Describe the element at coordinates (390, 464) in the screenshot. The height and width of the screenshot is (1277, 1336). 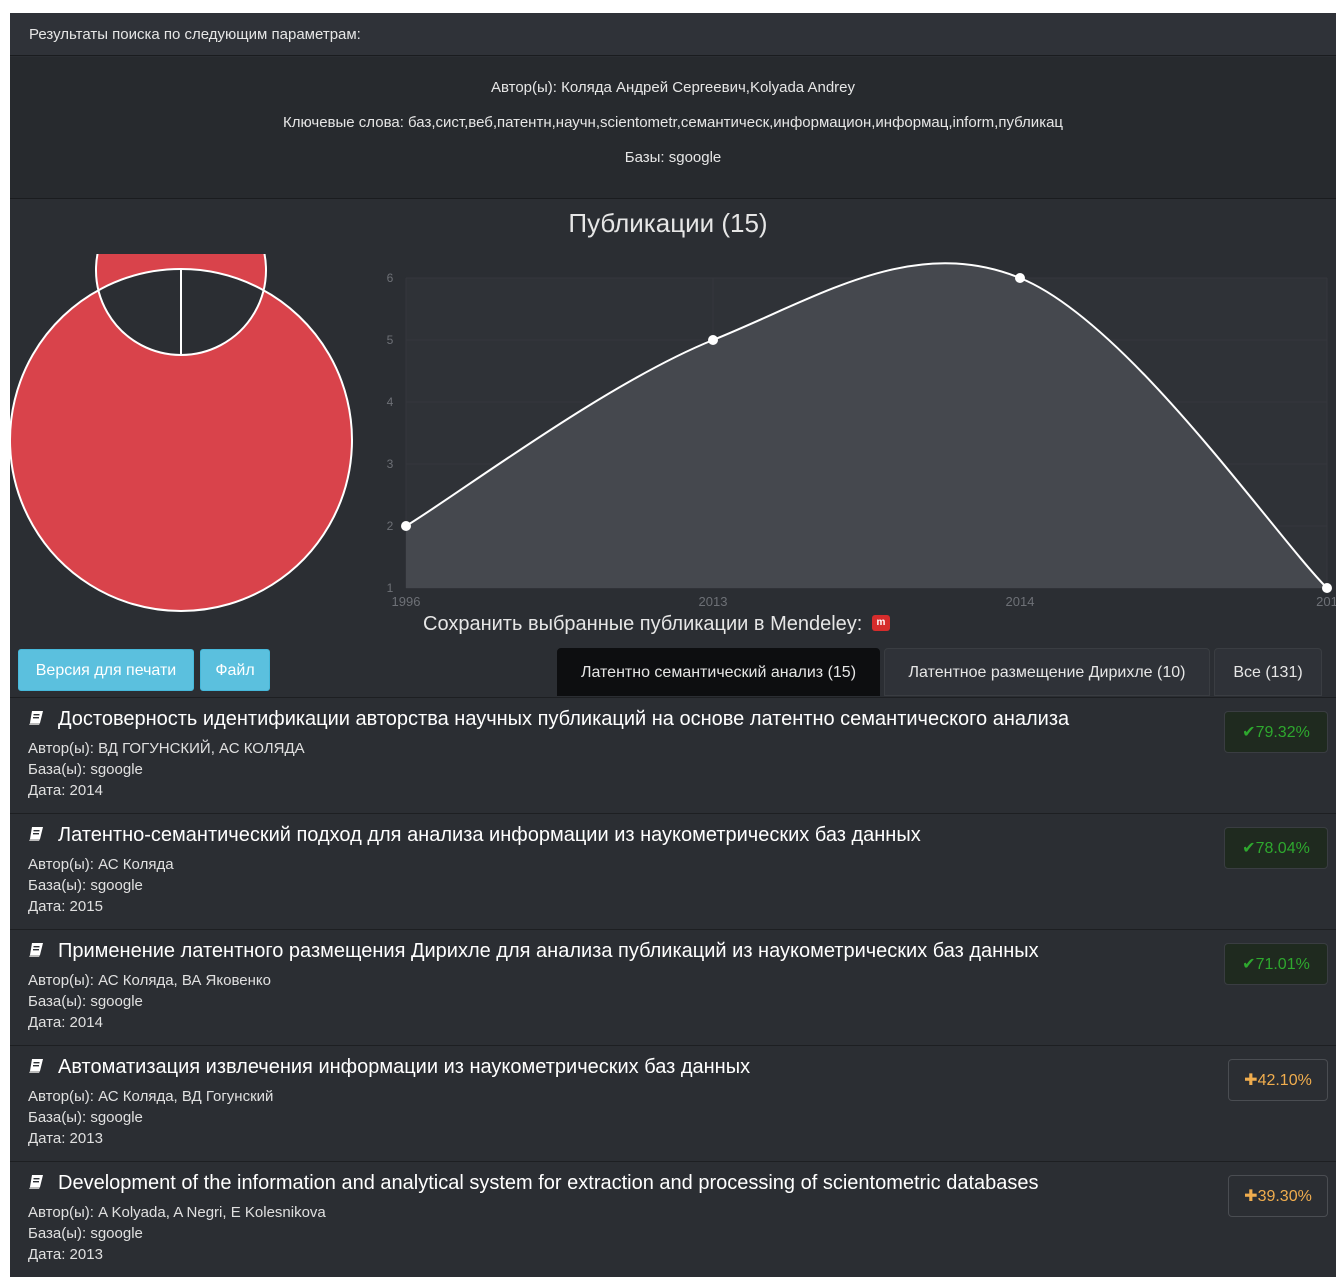
I see `y-tick-label: 3` at that location.